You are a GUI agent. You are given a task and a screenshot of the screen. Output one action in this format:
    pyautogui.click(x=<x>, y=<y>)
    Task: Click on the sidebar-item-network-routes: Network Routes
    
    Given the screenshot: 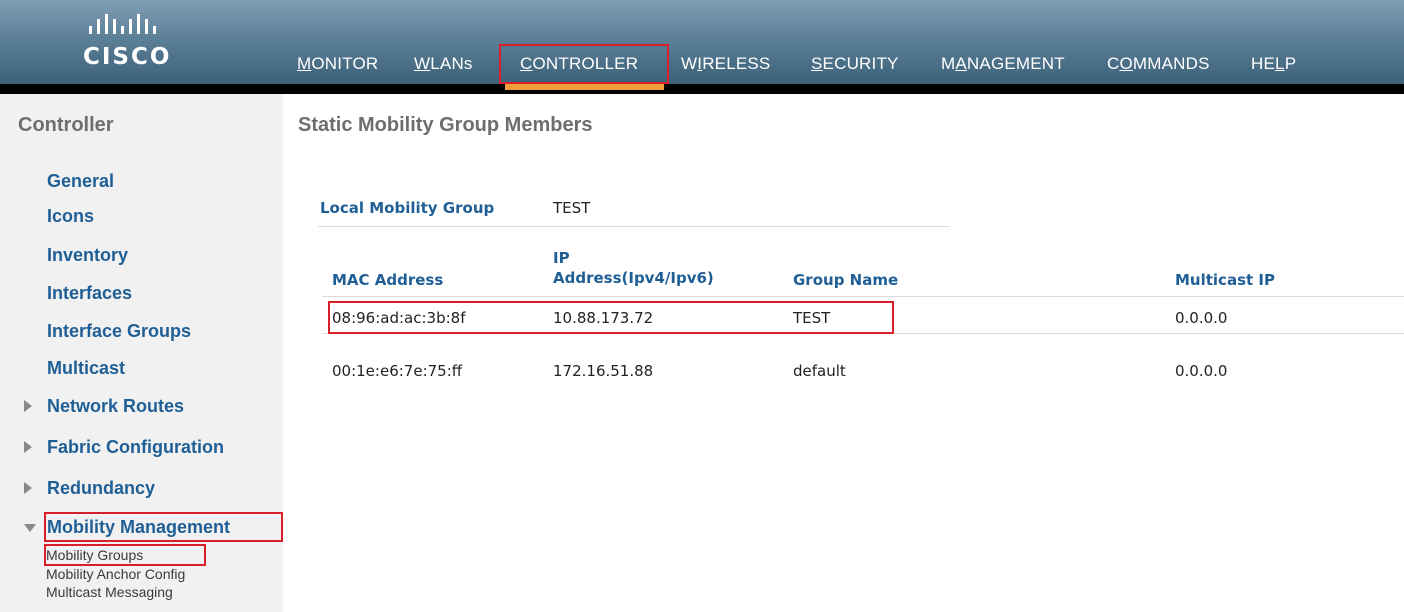 What is the action you would take?
    pyautogui.click(x=115, y=406)
    